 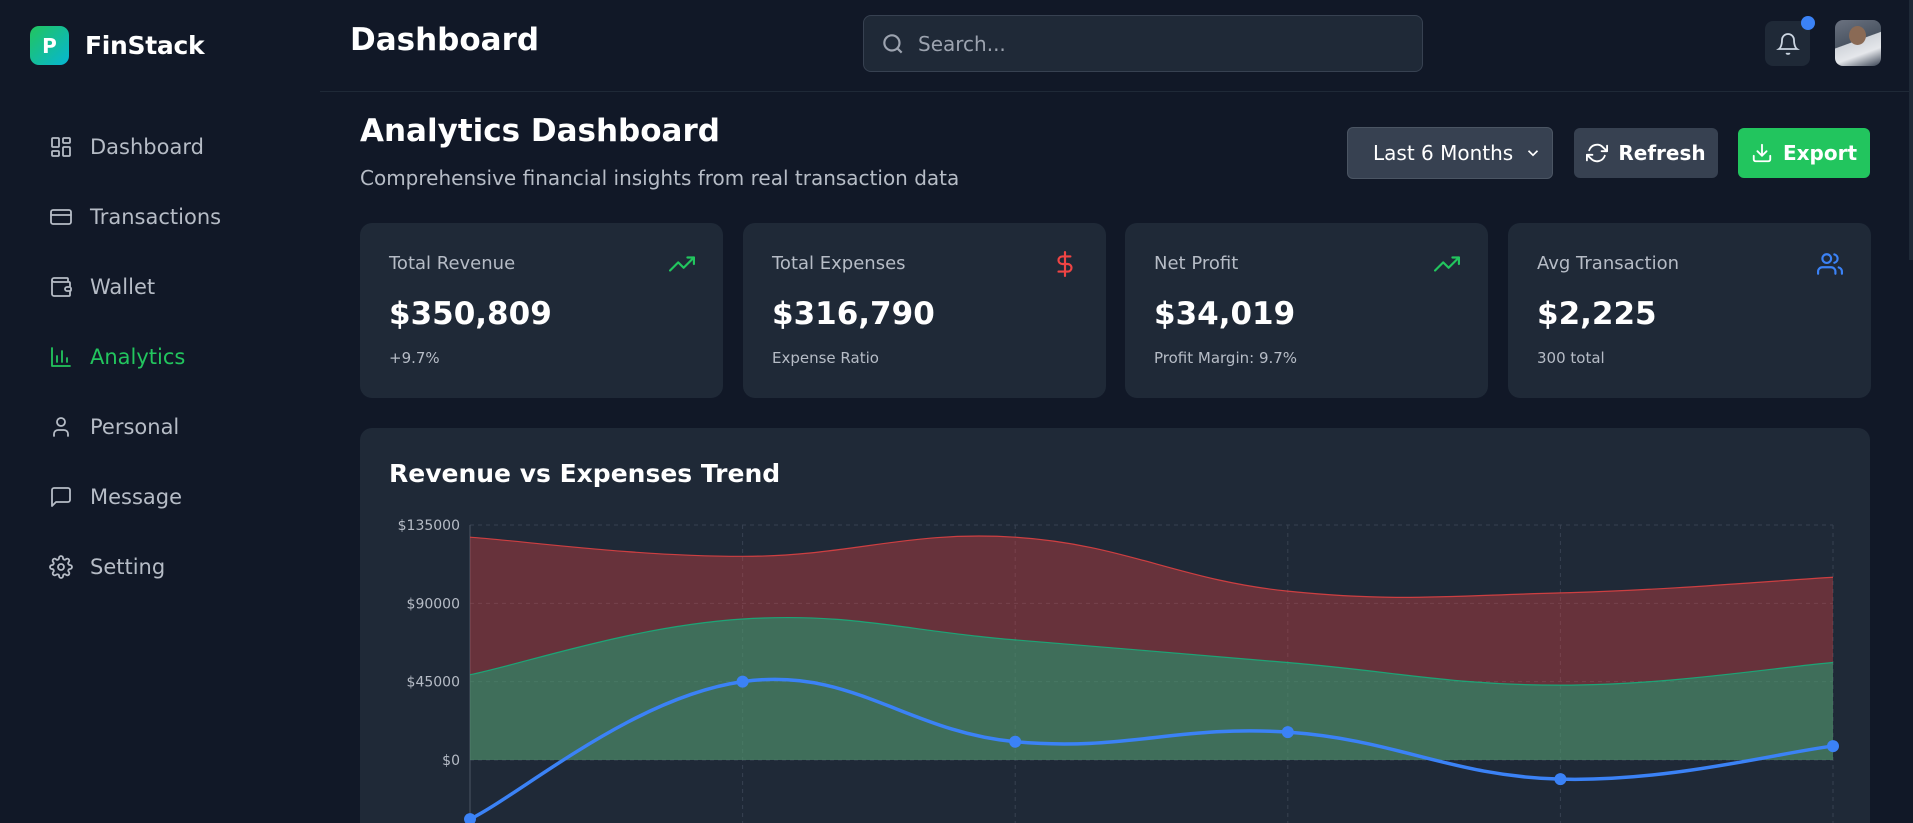 I want to click on y-tick-label: $135000, so click(x=429, y=526).